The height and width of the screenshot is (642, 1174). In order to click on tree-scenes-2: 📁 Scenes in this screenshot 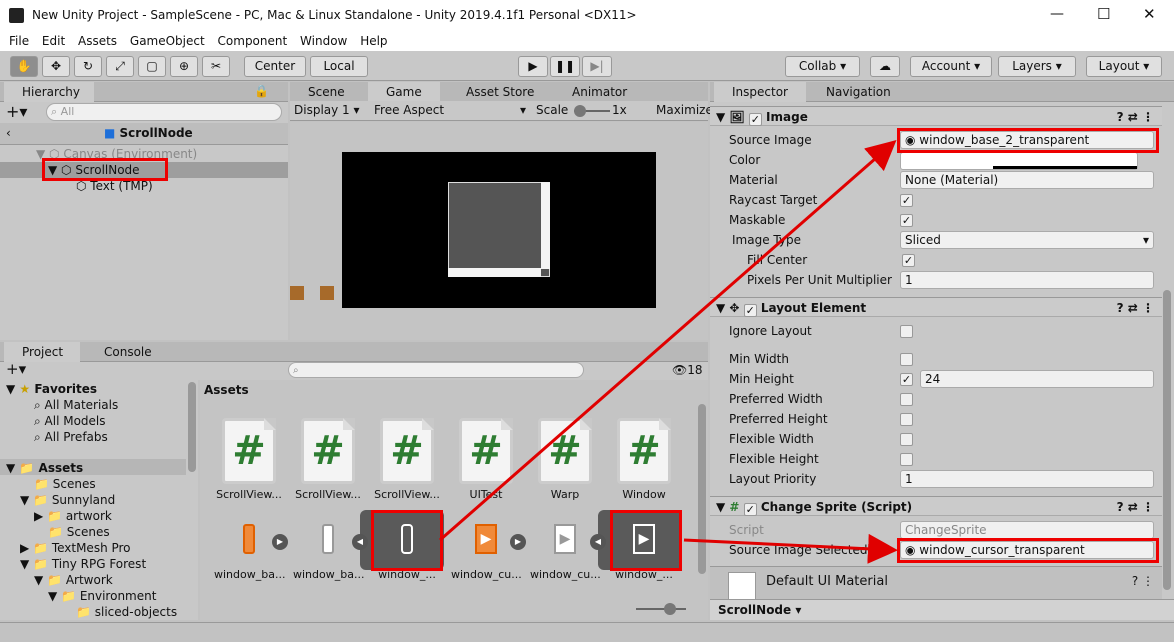, I will do `click(79, 532)`.